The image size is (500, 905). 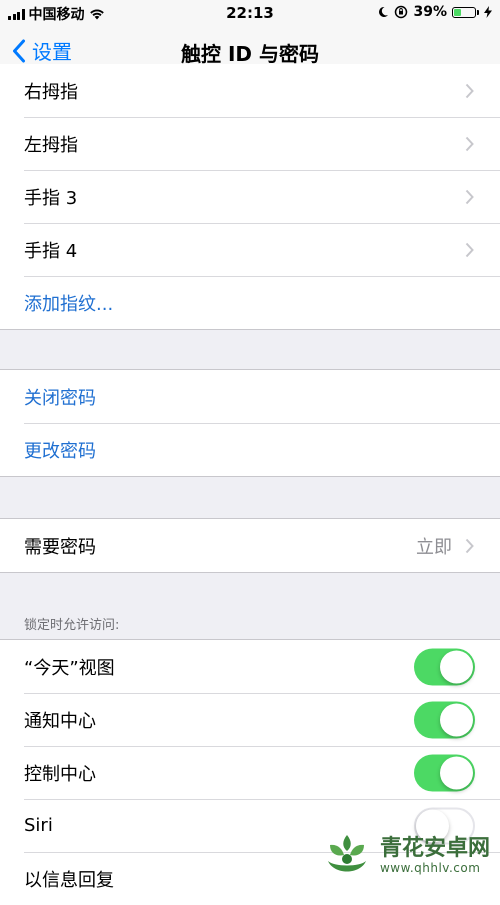 I want to click on fingerprint-label: 右拇指, so click(x=51, y=92).